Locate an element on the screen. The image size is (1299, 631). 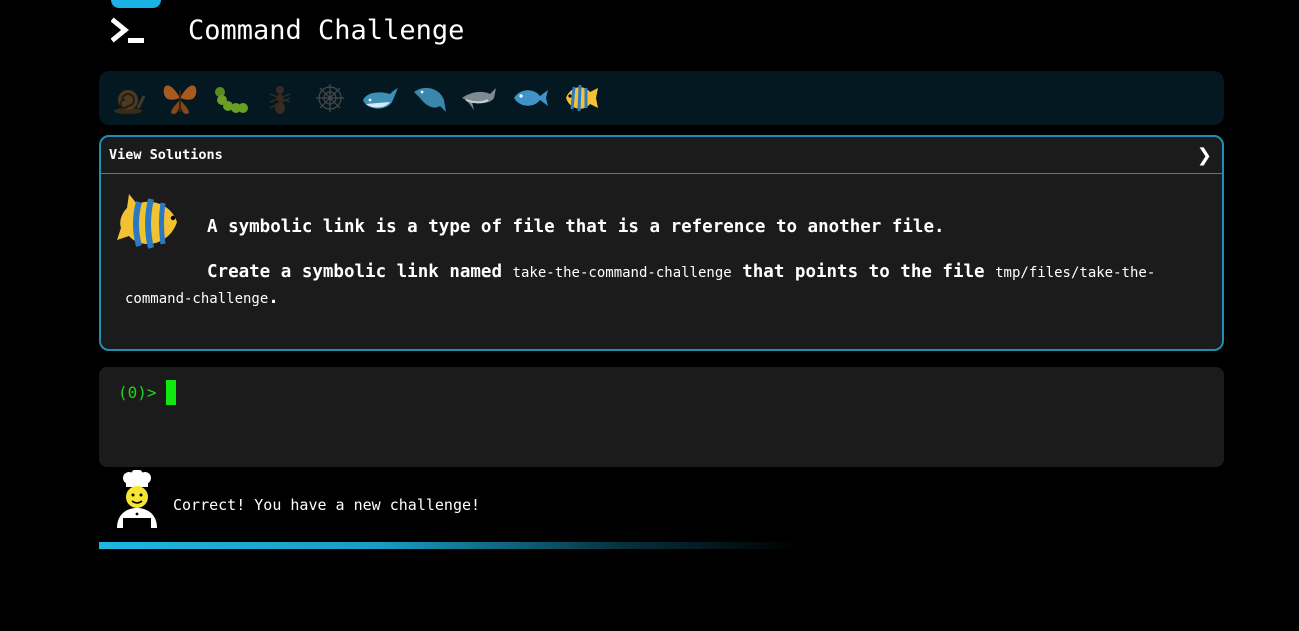
whale-icon is located at coordinates (380, 98).